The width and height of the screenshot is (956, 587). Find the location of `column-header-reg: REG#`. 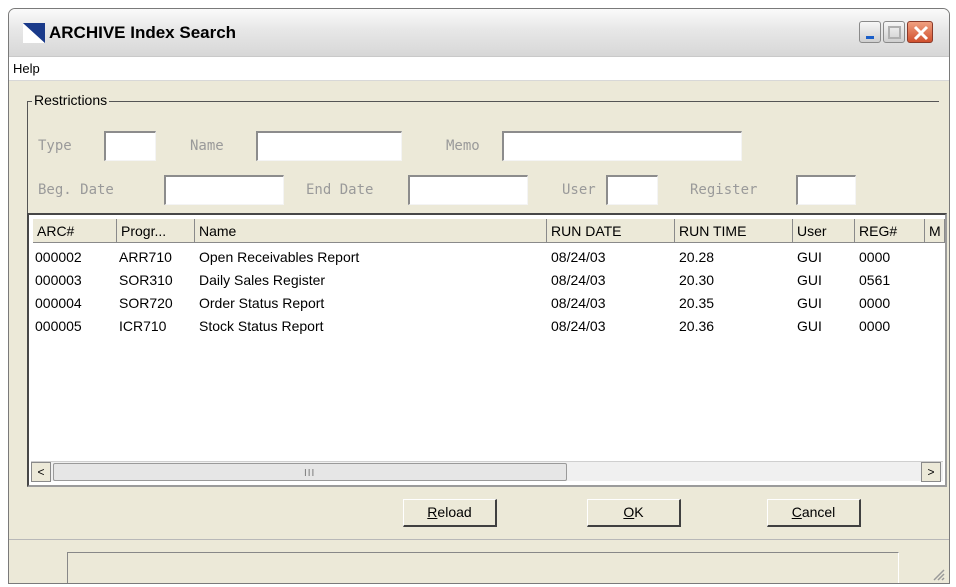

column-header-reg: REG# is located at coordinates (890, 231).